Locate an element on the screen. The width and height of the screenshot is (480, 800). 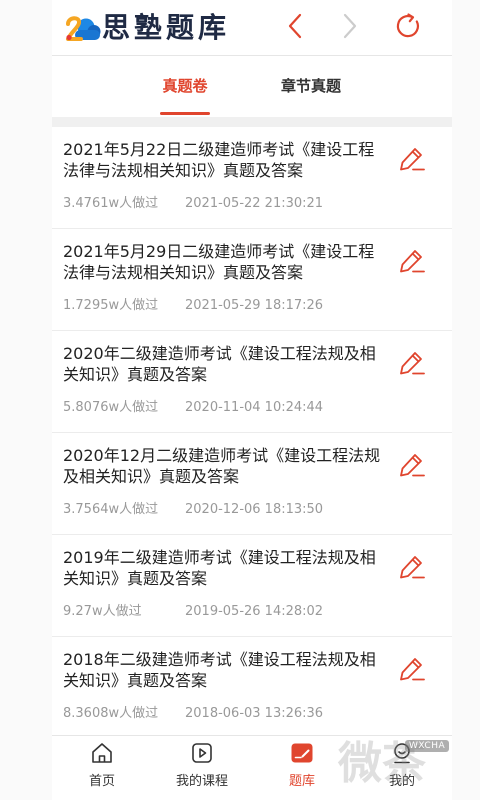
home-icon is located at coordinates (102, 753).